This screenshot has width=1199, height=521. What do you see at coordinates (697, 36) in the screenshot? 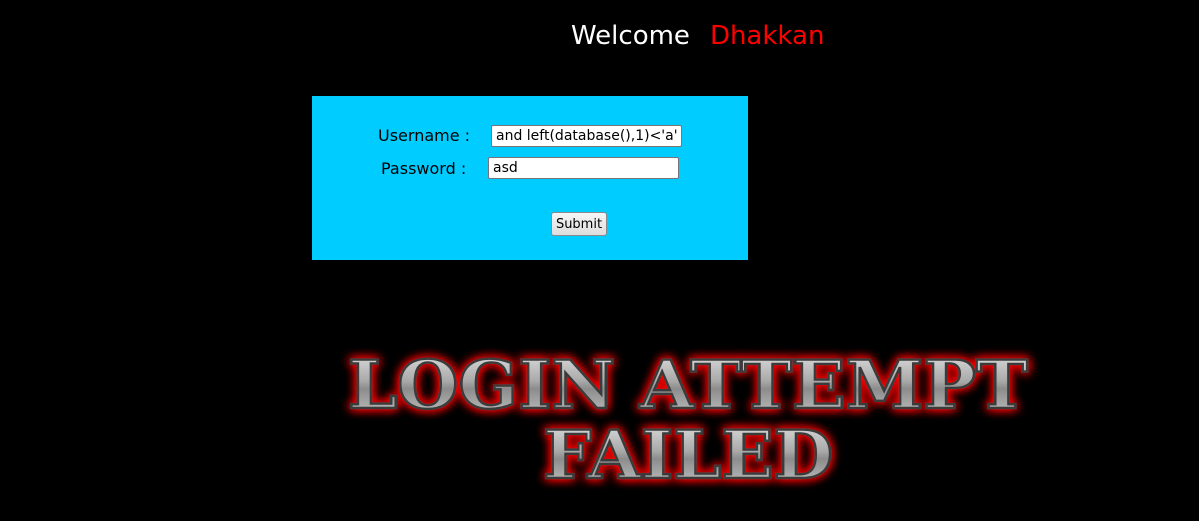
I see `welcome-header: Welcome Dhakkan` at bounding box center [697, 36].